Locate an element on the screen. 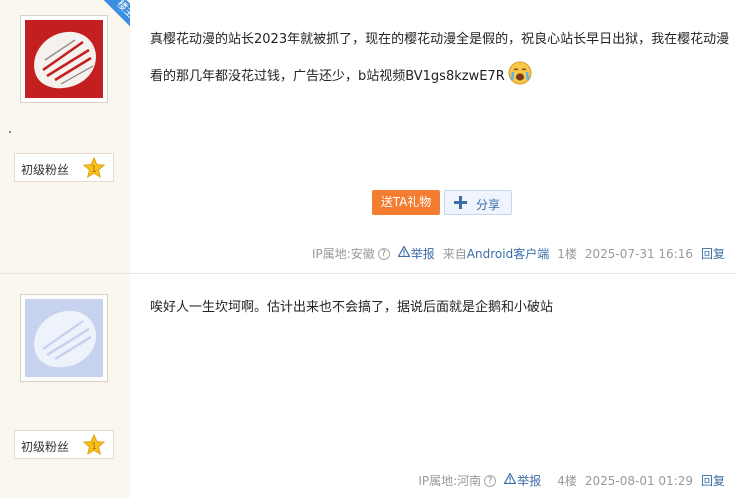  thread-starter-tag: 楼主 is located at coordinates (115, 20).